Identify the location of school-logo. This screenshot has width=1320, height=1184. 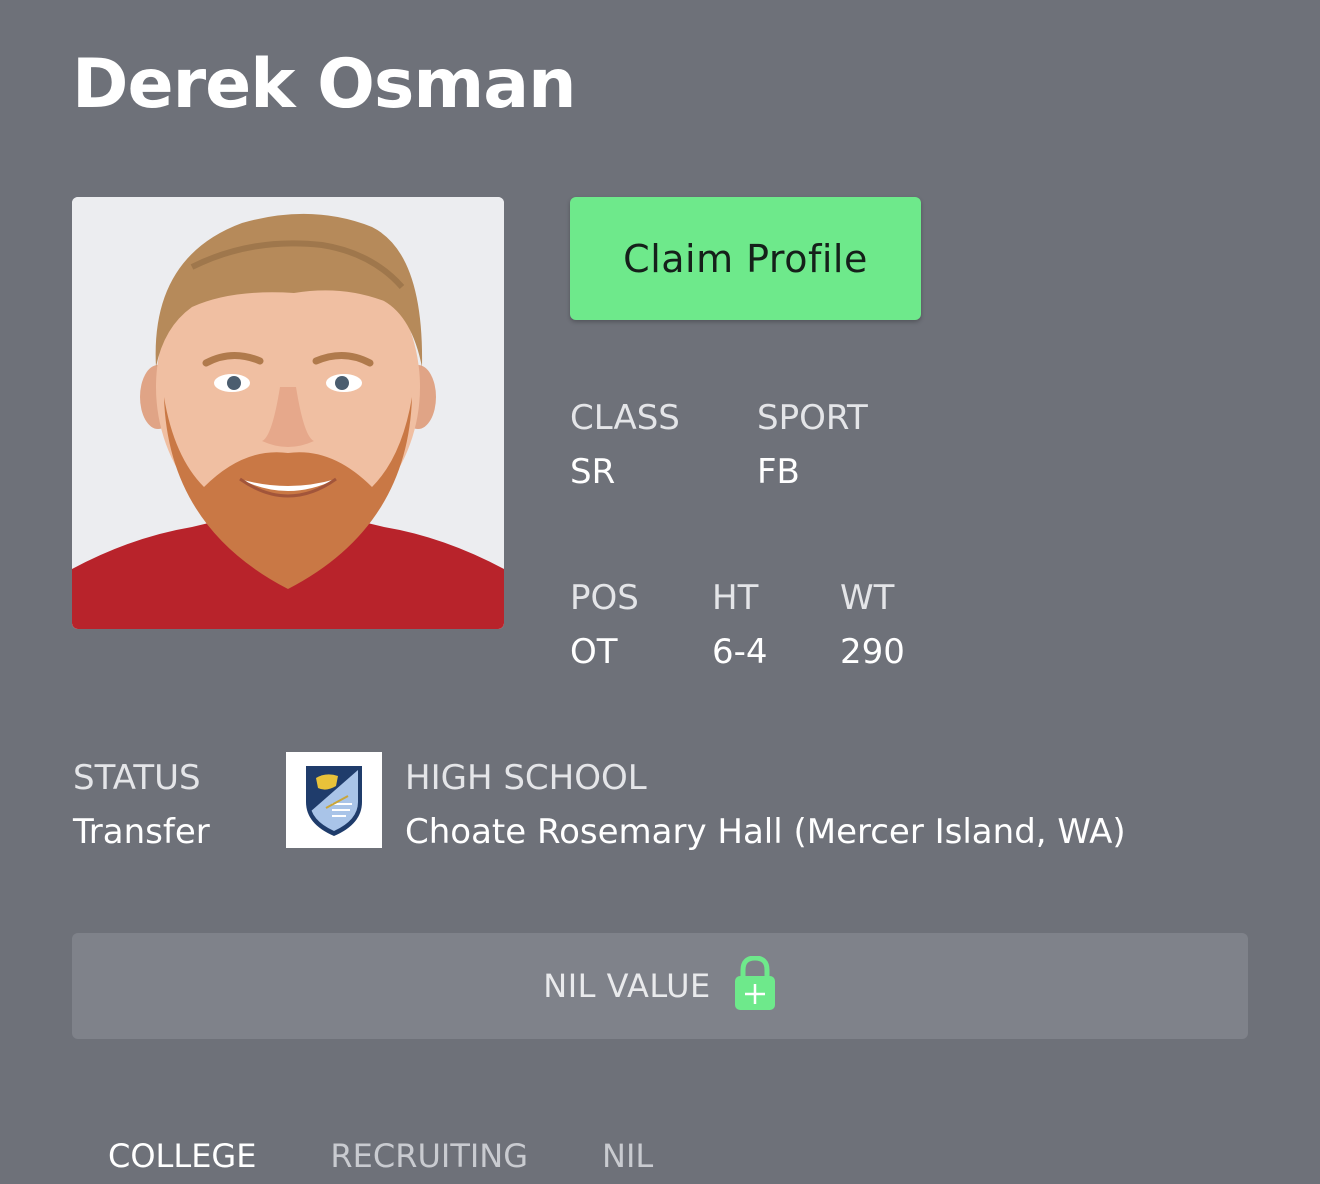
(334, 800).